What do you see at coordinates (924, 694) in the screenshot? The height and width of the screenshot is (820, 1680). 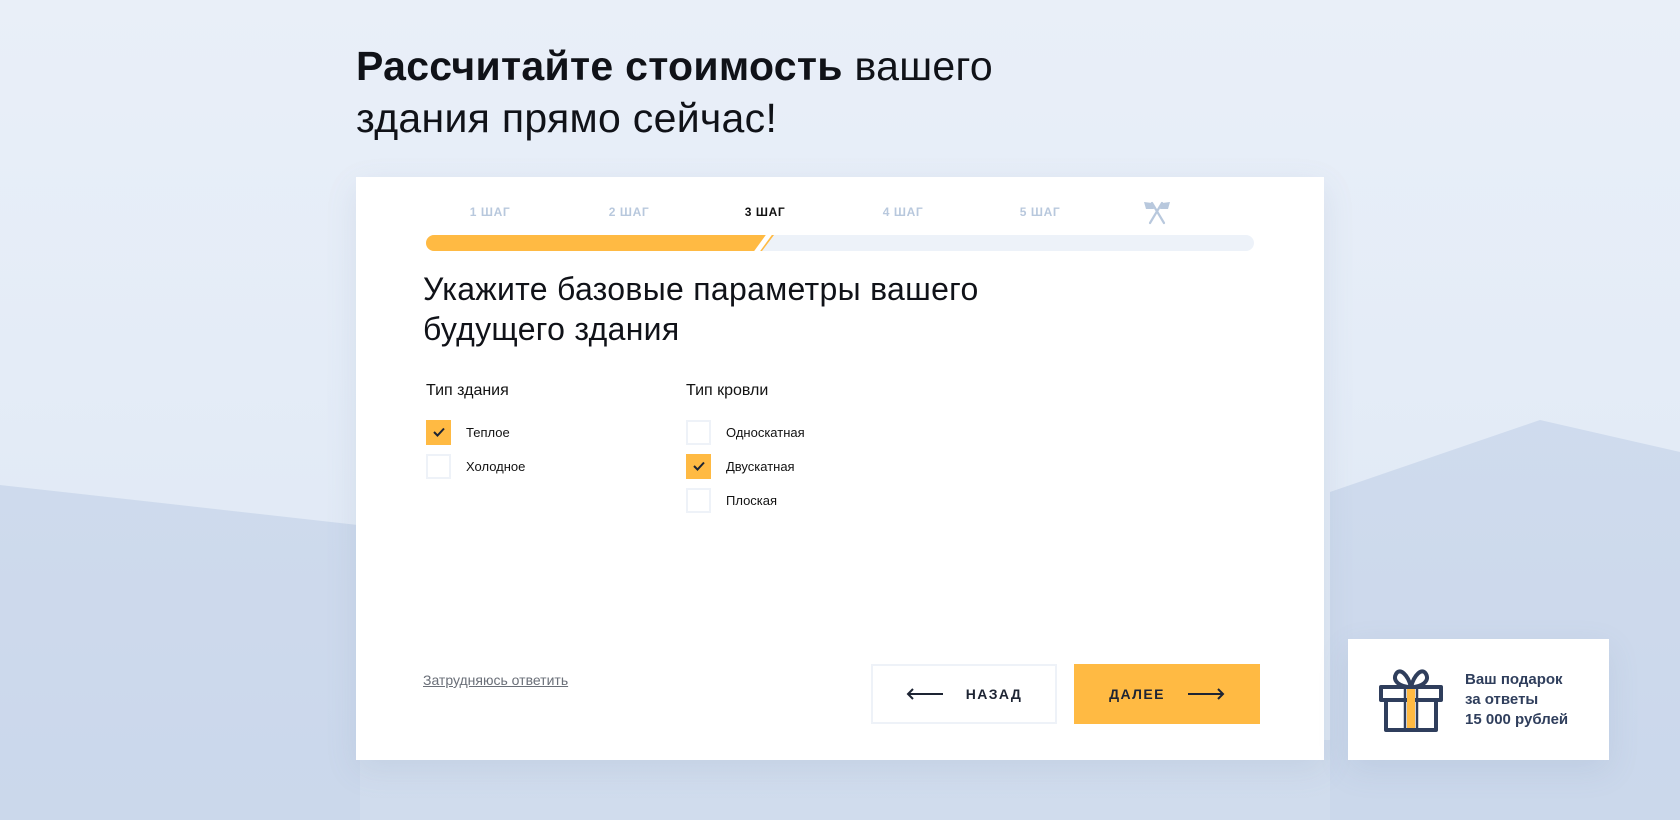 I see `arrow-left-icon` at bounding box center [924, 694].